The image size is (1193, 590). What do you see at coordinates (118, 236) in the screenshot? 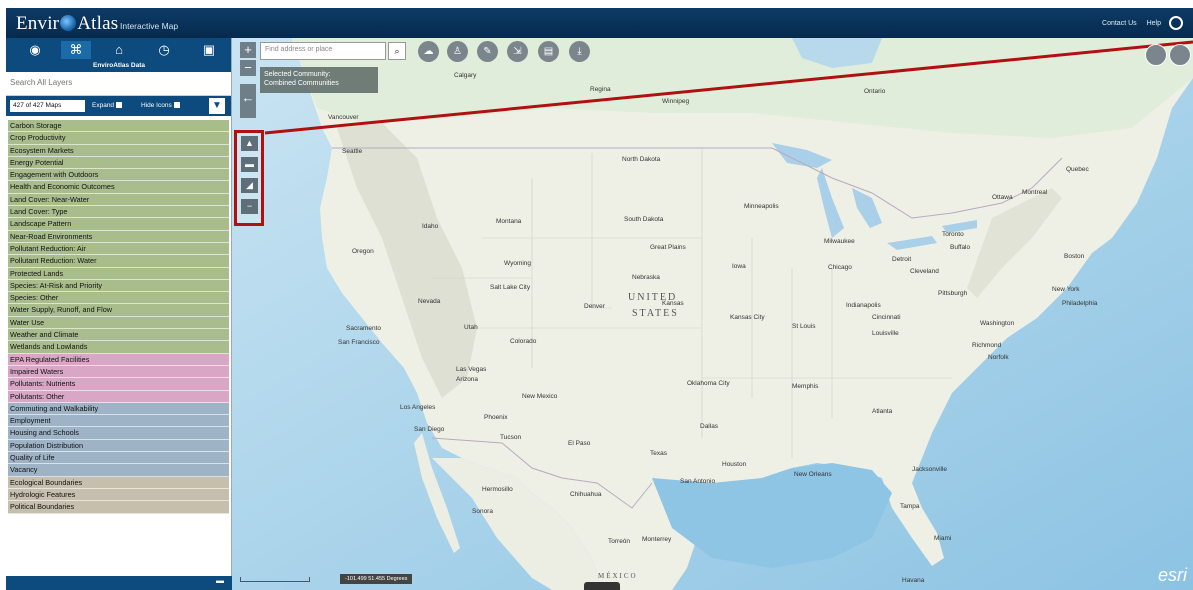
I see `layer-category-item: Near-Road Environments` at bounding box center [118, 236].